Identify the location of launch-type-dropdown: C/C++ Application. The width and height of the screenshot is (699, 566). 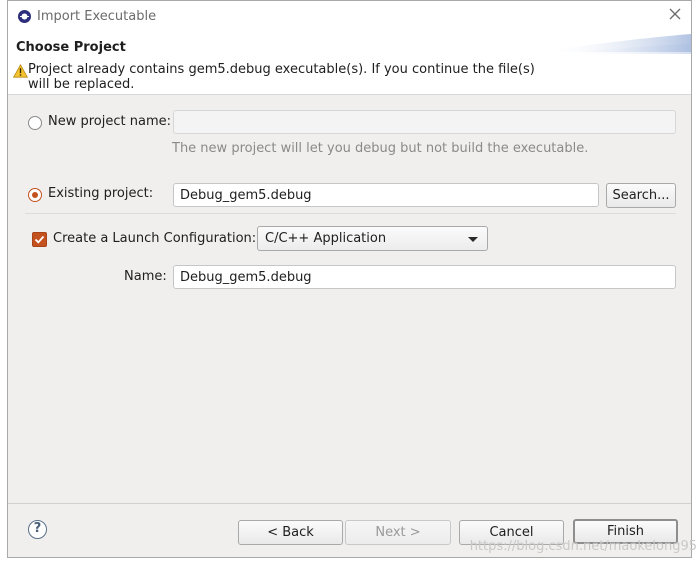
(372, 238).